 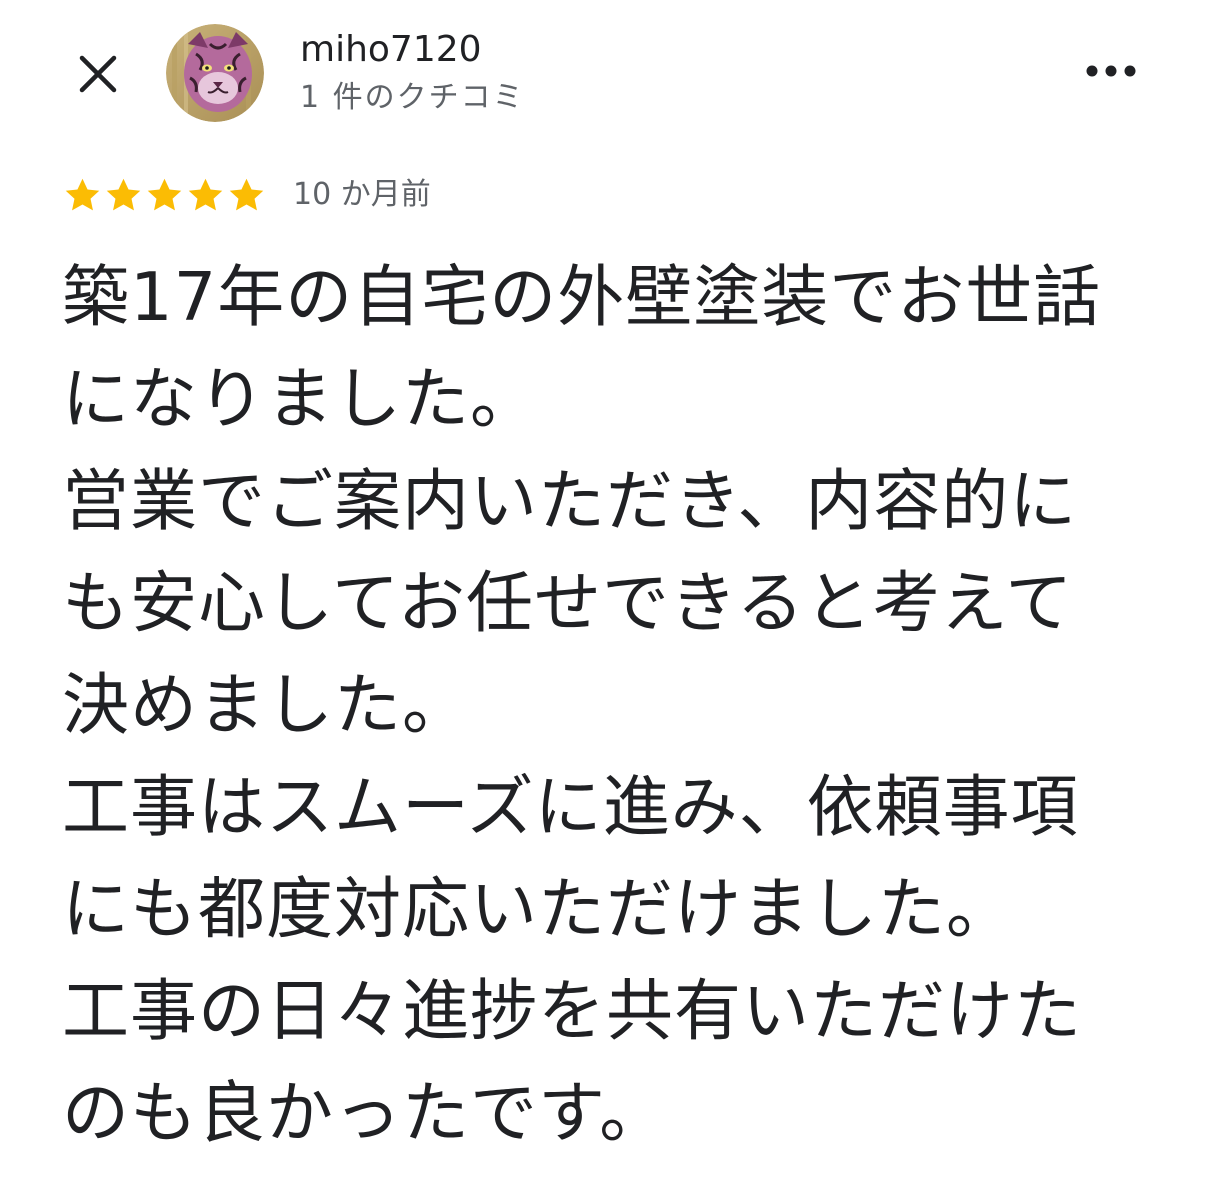 I want to click on more-horizontal-icon, so click(x=1111, y=71).